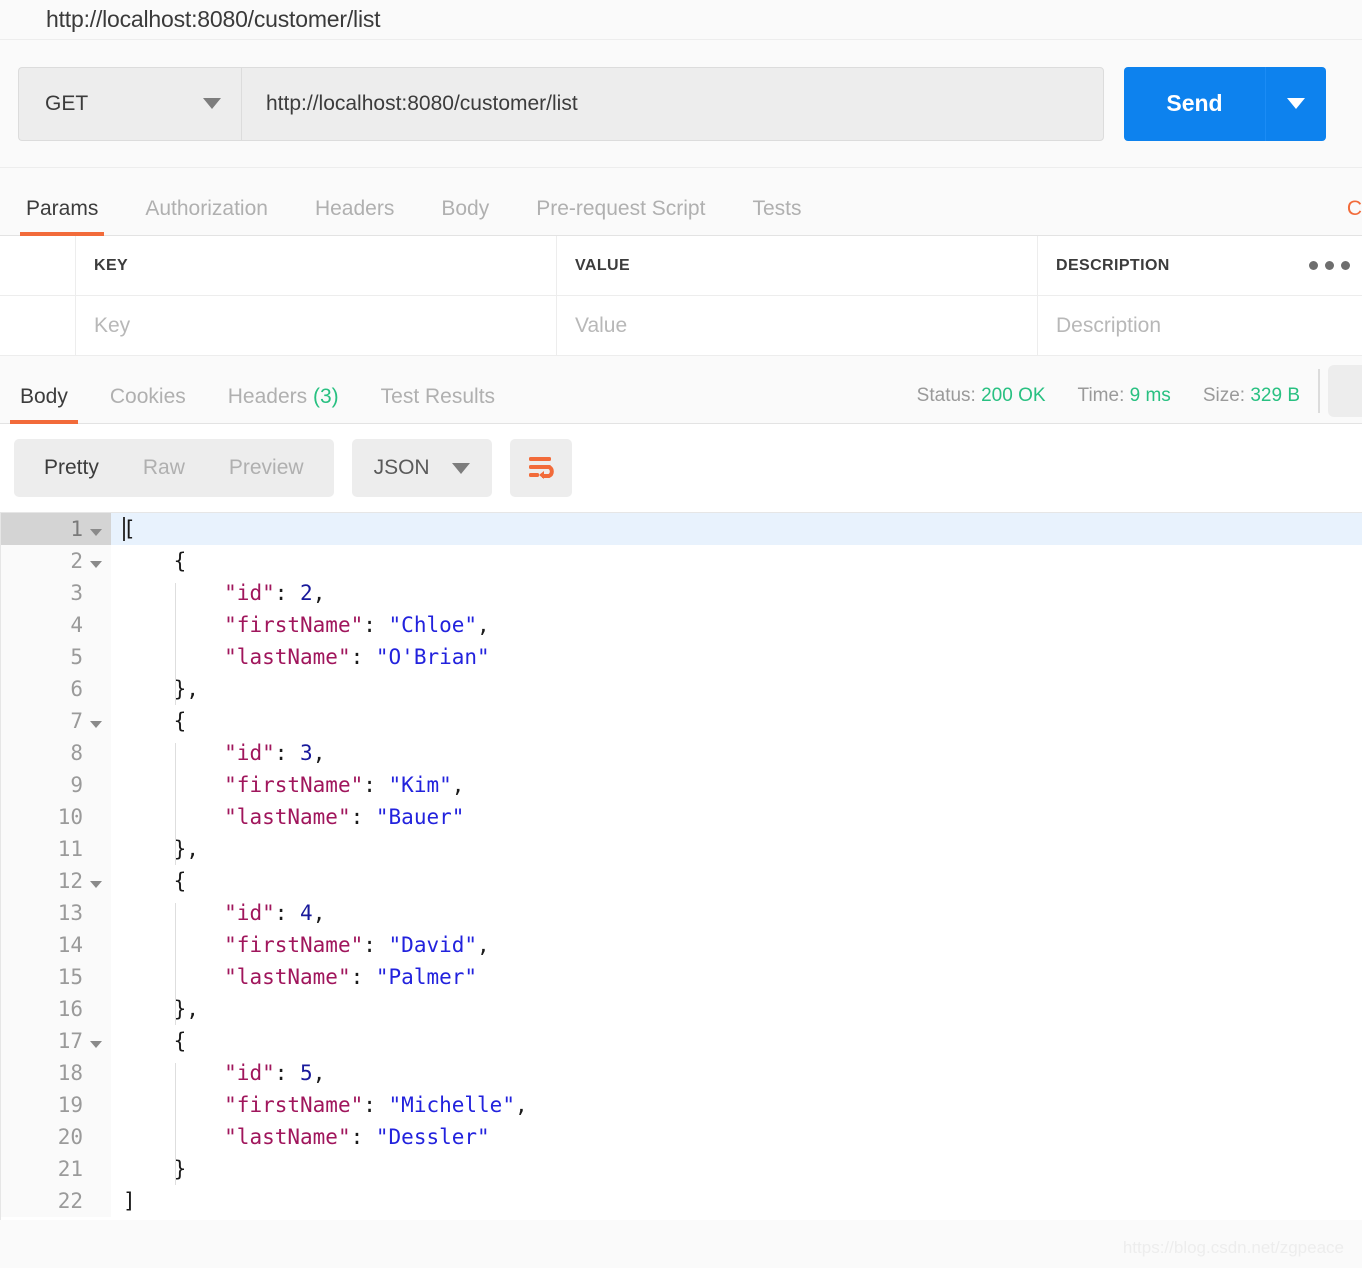 Image resolution: width=1362 pixels, height=1268 pixels. What do you see at coordinates (44, 404) in the screenshot?
I see `response-tab-body: Body` at bounding box center [44, 404].